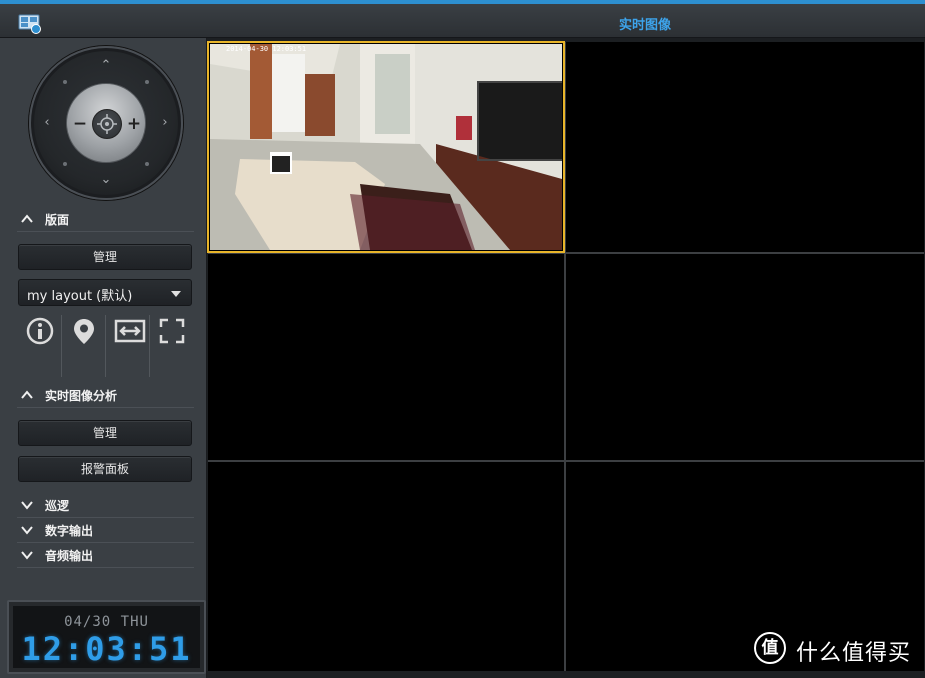 The width and height of the screenshot is (925, 678). I want to click on ptz-down-icon: ⌄, so click(106, 180).